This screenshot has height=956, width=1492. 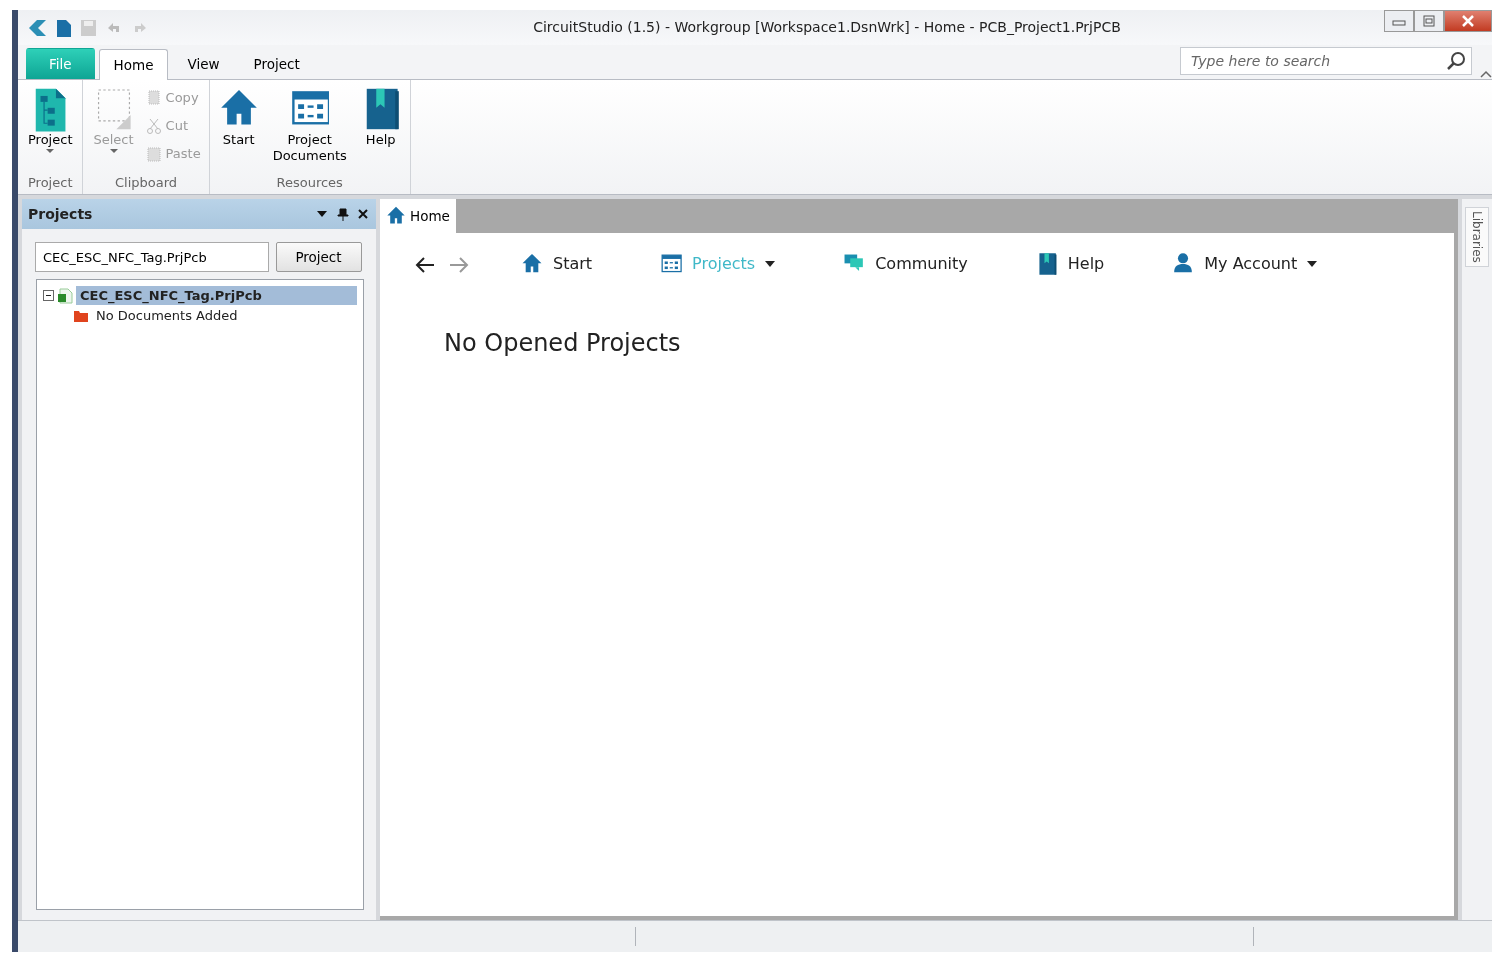 What do you see at coordinates (309, 182) in the screenshot?
I see `group-label: Resources` at bounding box center [309, 182].